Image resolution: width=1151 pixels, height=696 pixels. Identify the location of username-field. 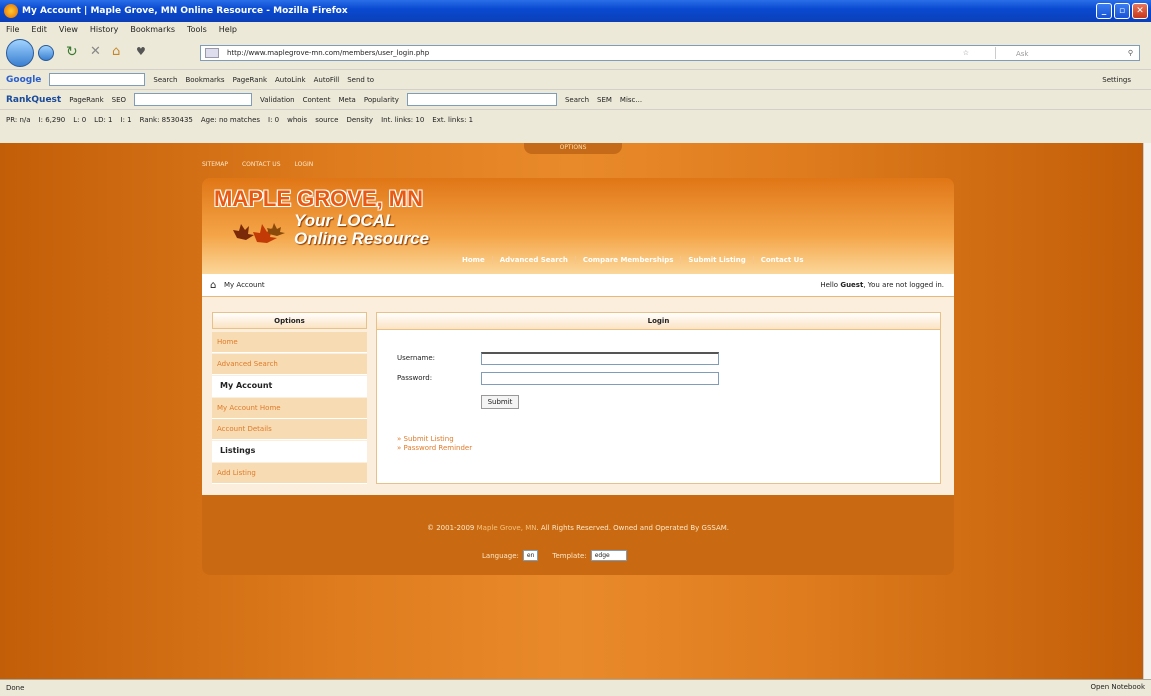
(600, 358).